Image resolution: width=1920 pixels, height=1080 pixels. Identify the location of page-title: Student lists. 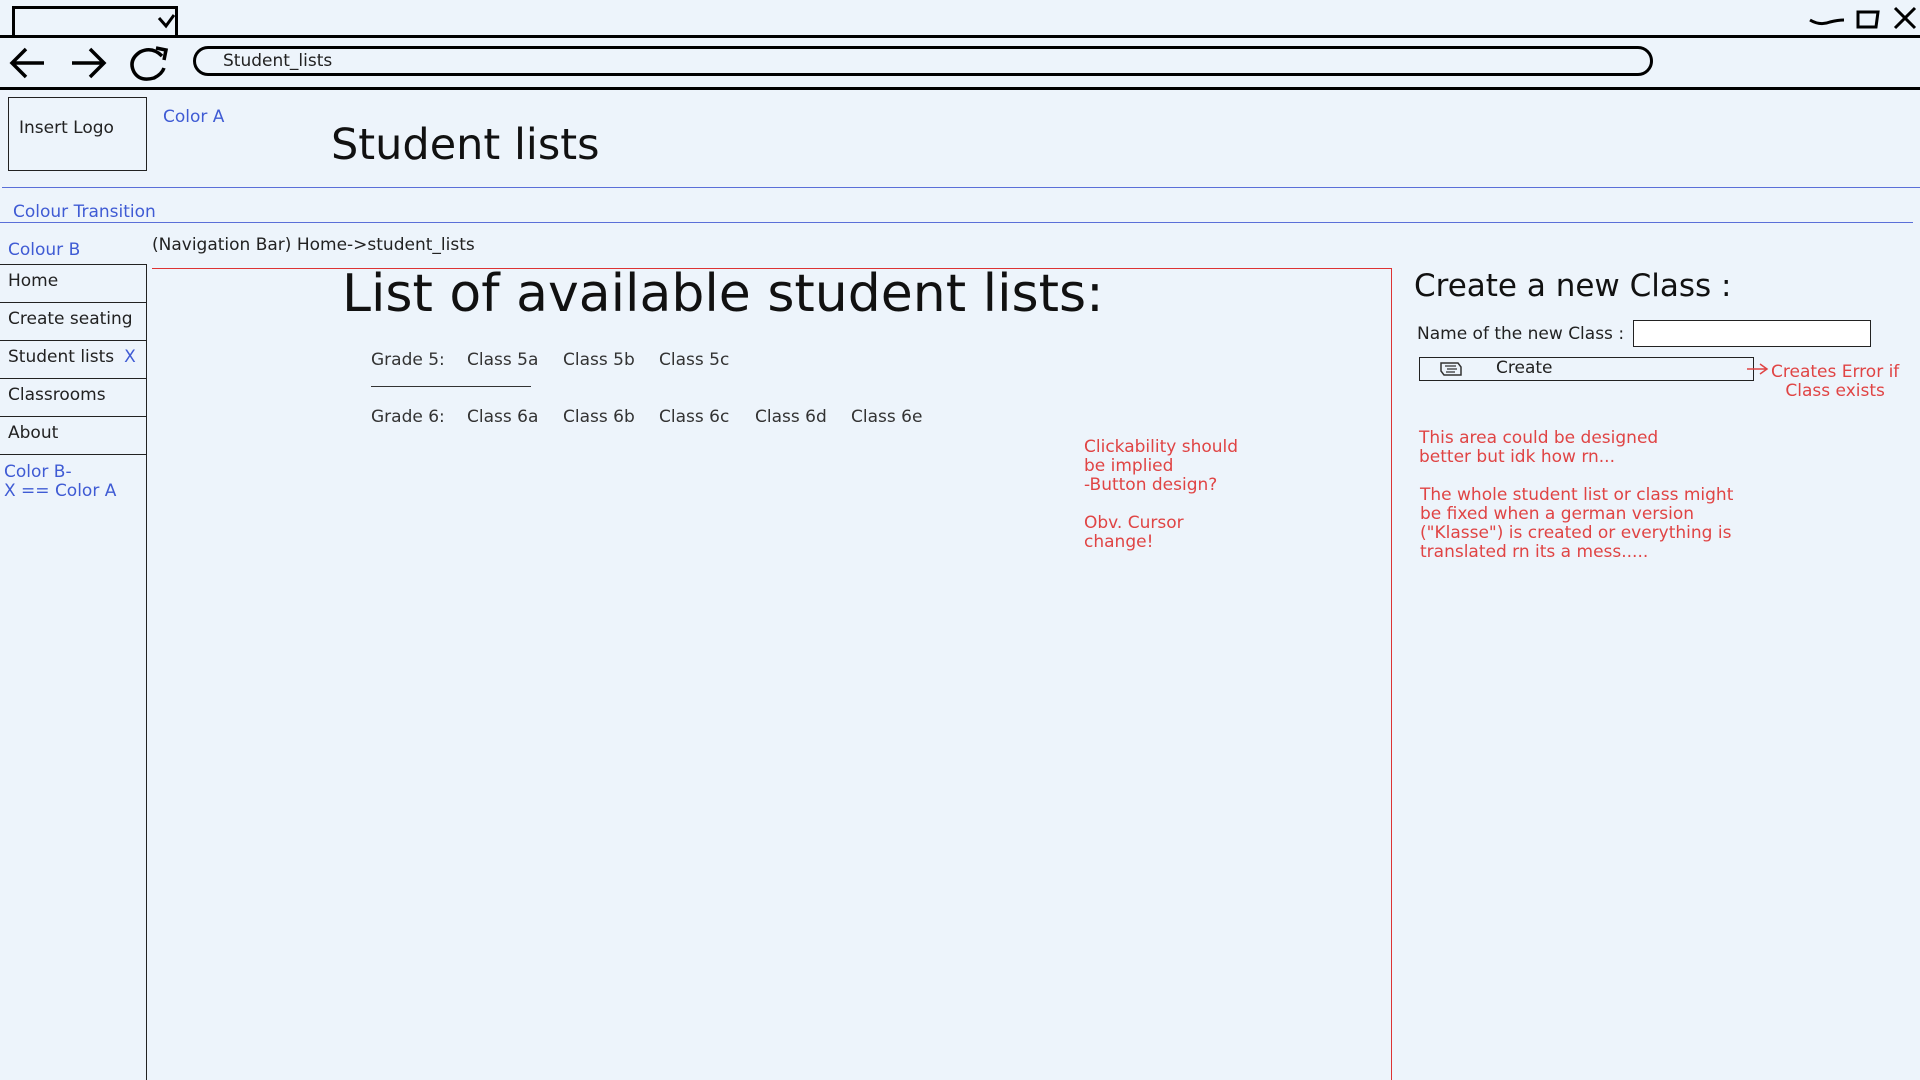
(465, 145).